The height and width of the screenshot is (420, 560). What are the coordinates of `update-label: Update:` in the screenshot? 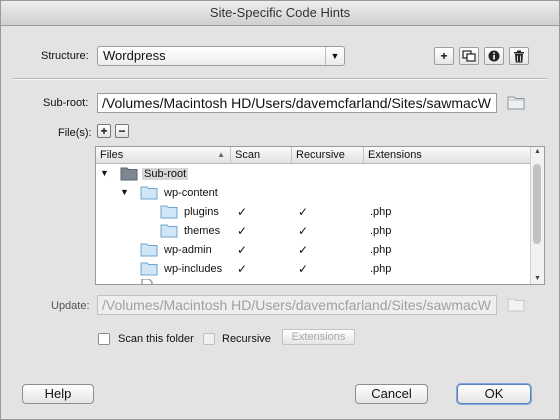 It's located at (70, 306).